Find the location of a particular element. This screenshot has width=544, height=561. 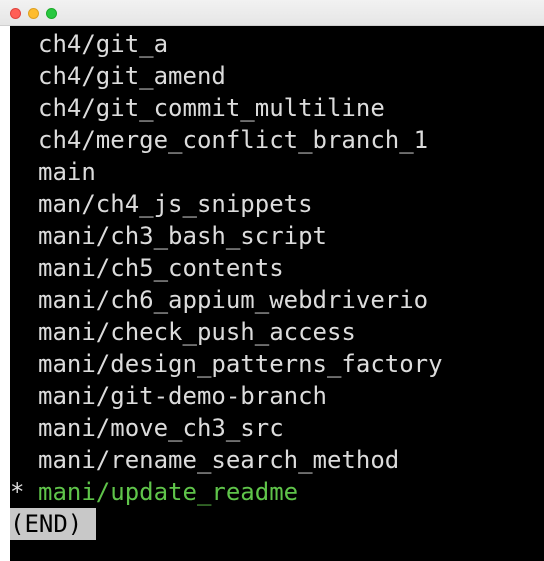

branch-line: mani/ch6_appium_webdriverio is located at coordinates (219, 300).